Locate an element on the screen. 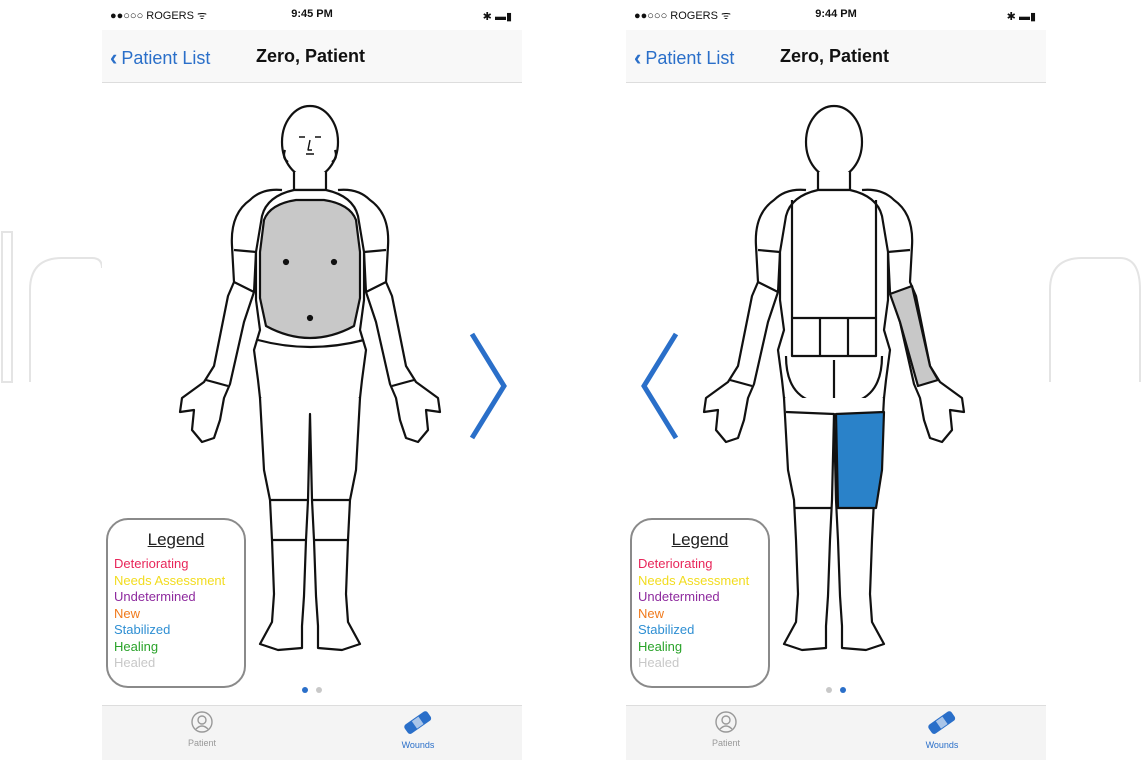  region-forearm is located at coordinates (914, 336).